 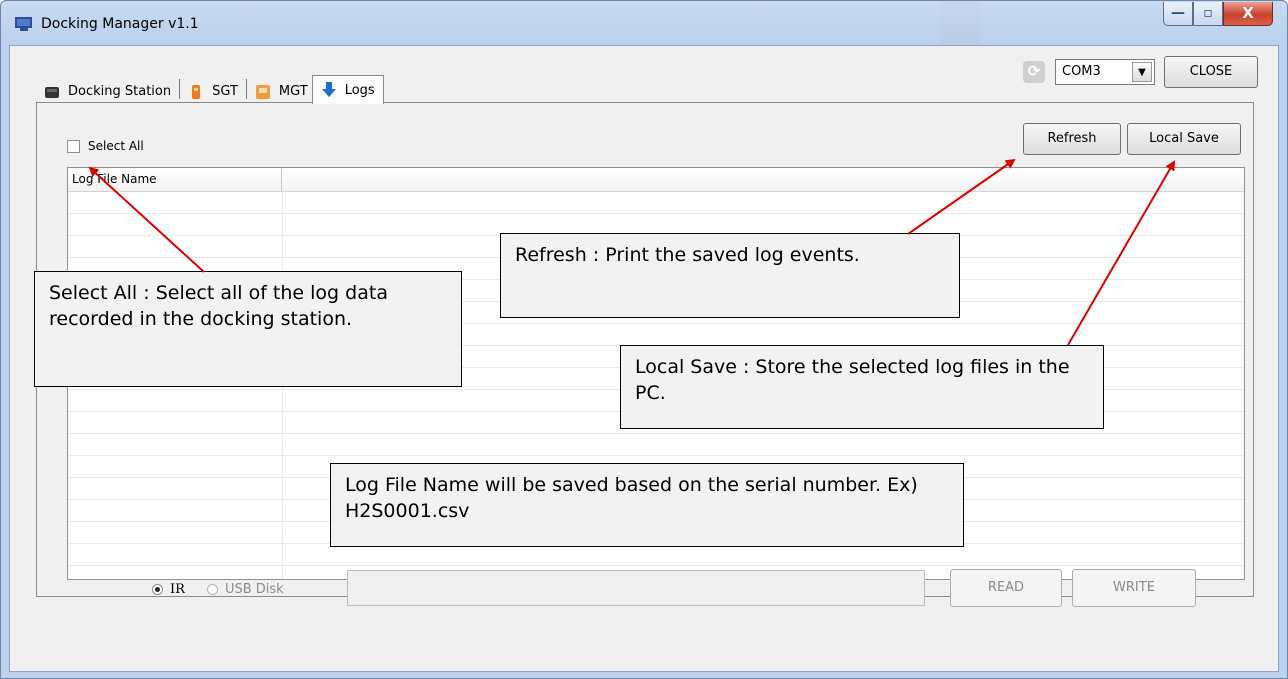 I want to click on column-header-log-file-name: Log File Name, so click(x=175, y=179).